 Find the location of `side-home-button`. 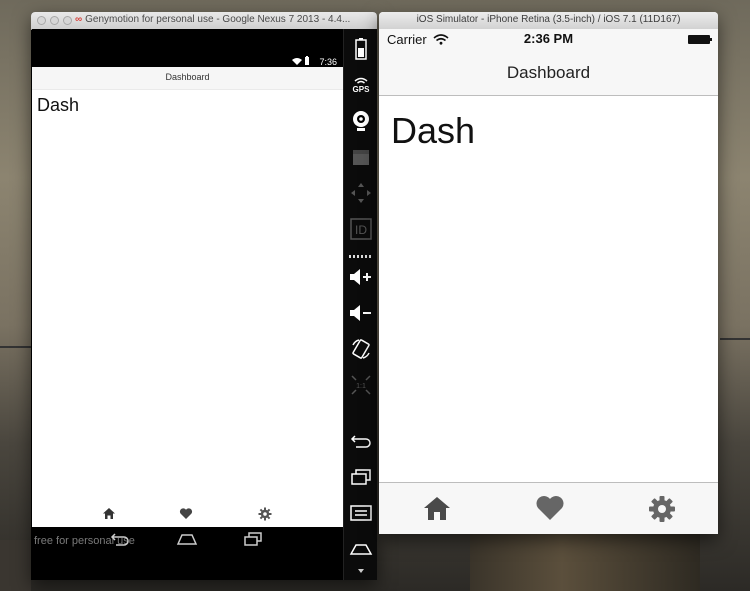

side-home-button is located at coordinates (361, 549).